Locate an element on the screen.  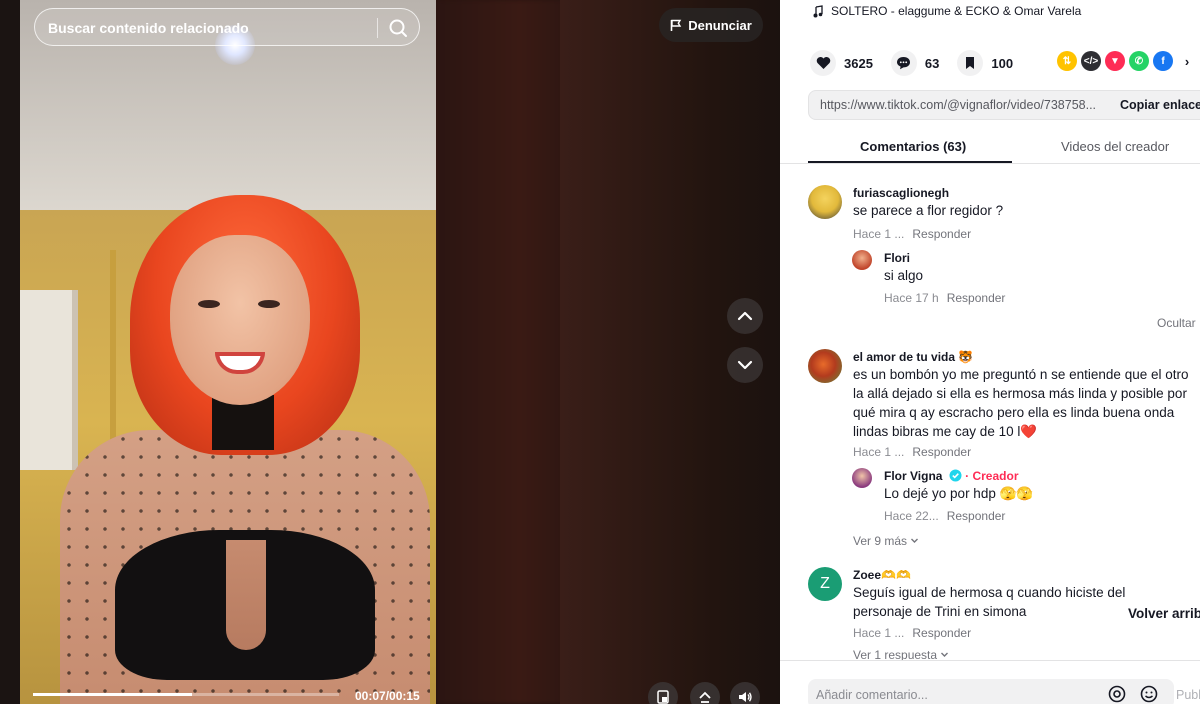
verified-icon is located at coordinates (955, 475).